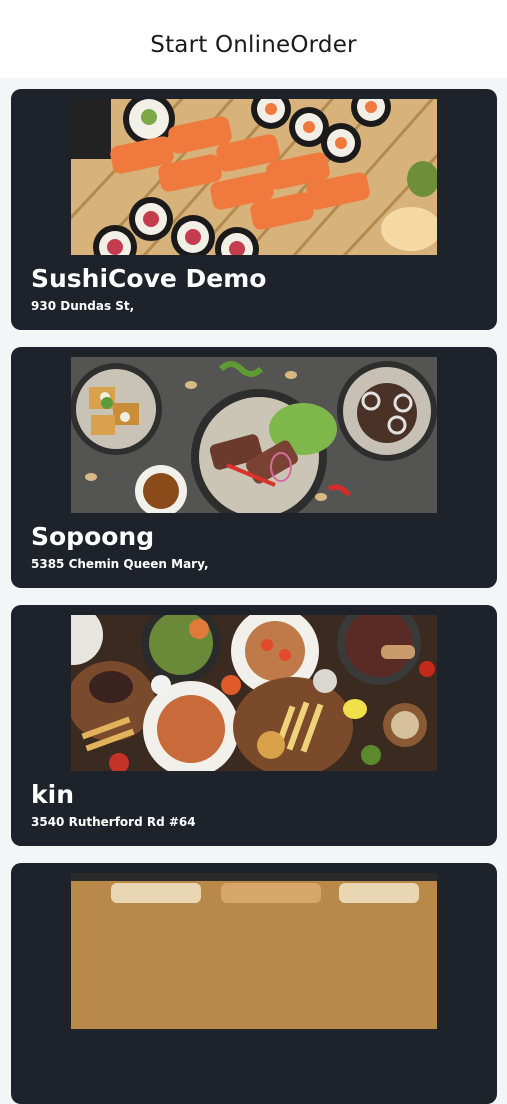 The width and height of the screenshot is (507, 1104). I want to click on restaurant-address: 3540 Rutherford Rd #64, so click(113, 822).